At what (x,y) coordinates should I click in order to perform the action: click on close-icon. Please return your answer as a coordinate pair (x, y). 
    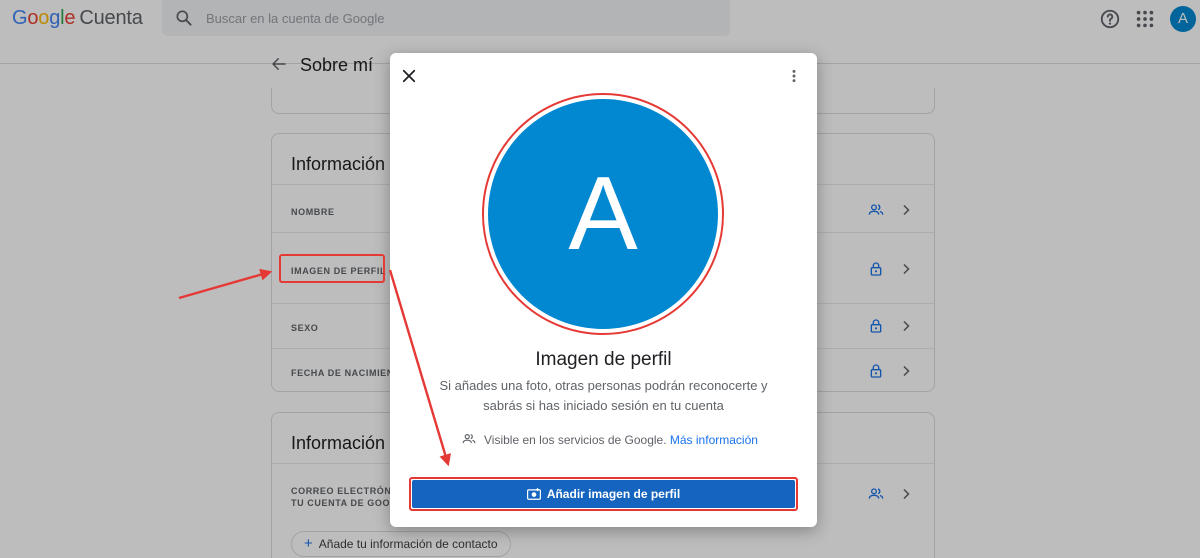
    Looking at the image, I should click on (409, 76).